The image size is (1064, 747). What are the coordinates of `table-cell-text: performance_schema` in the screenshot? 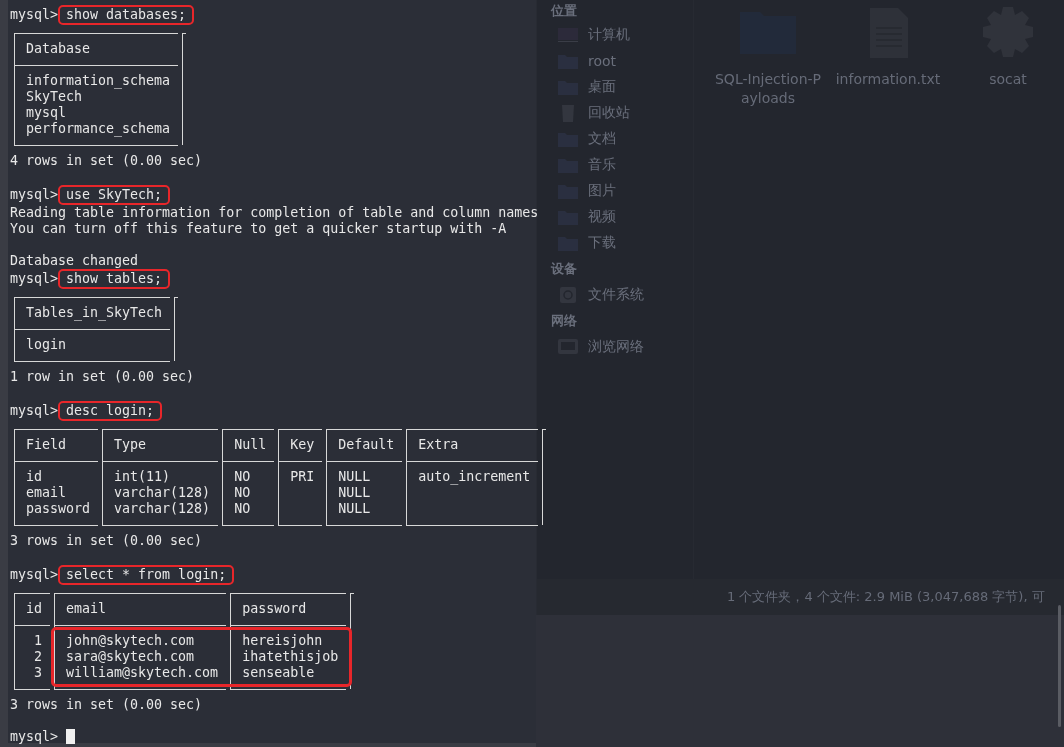 It's located at (98, 129).